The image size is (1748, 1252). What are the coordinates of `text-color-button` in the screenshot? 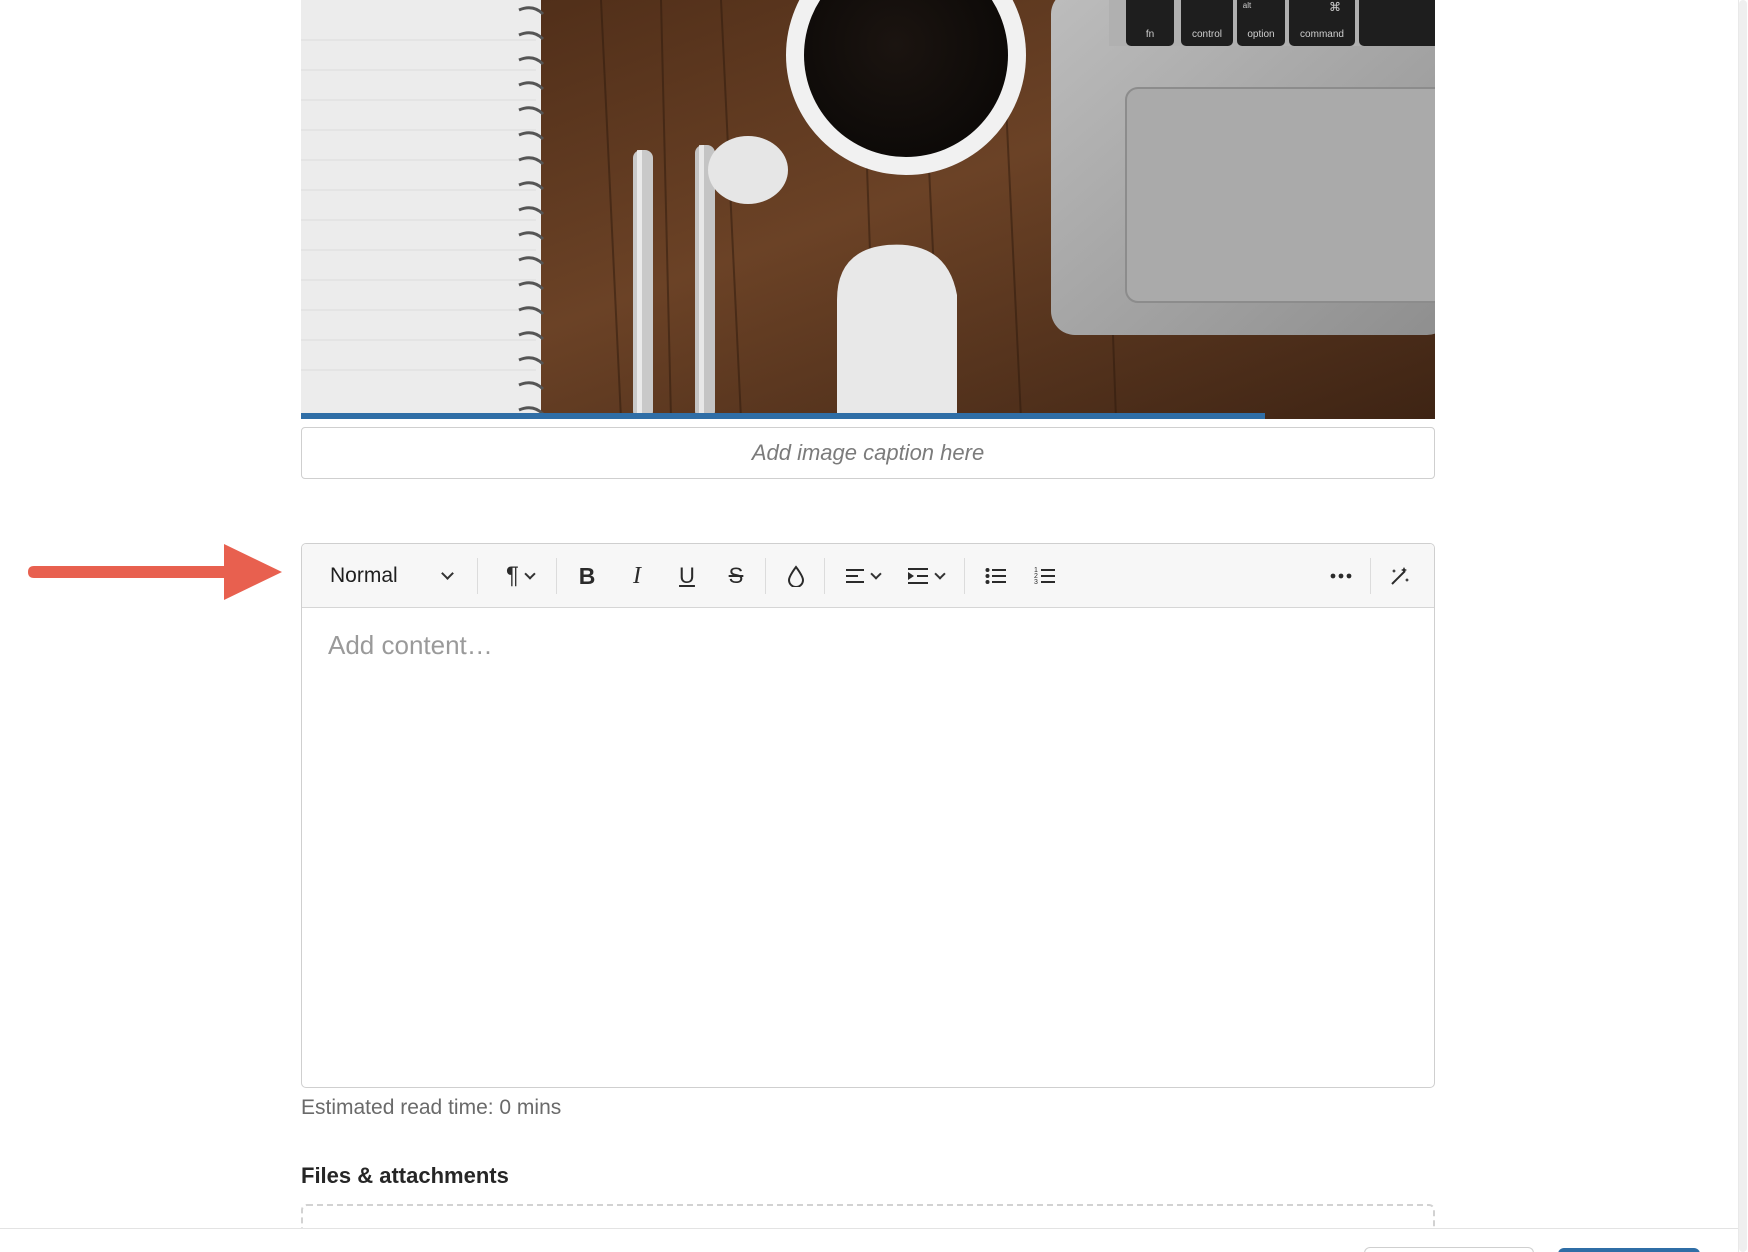 It's located at (796, 576).